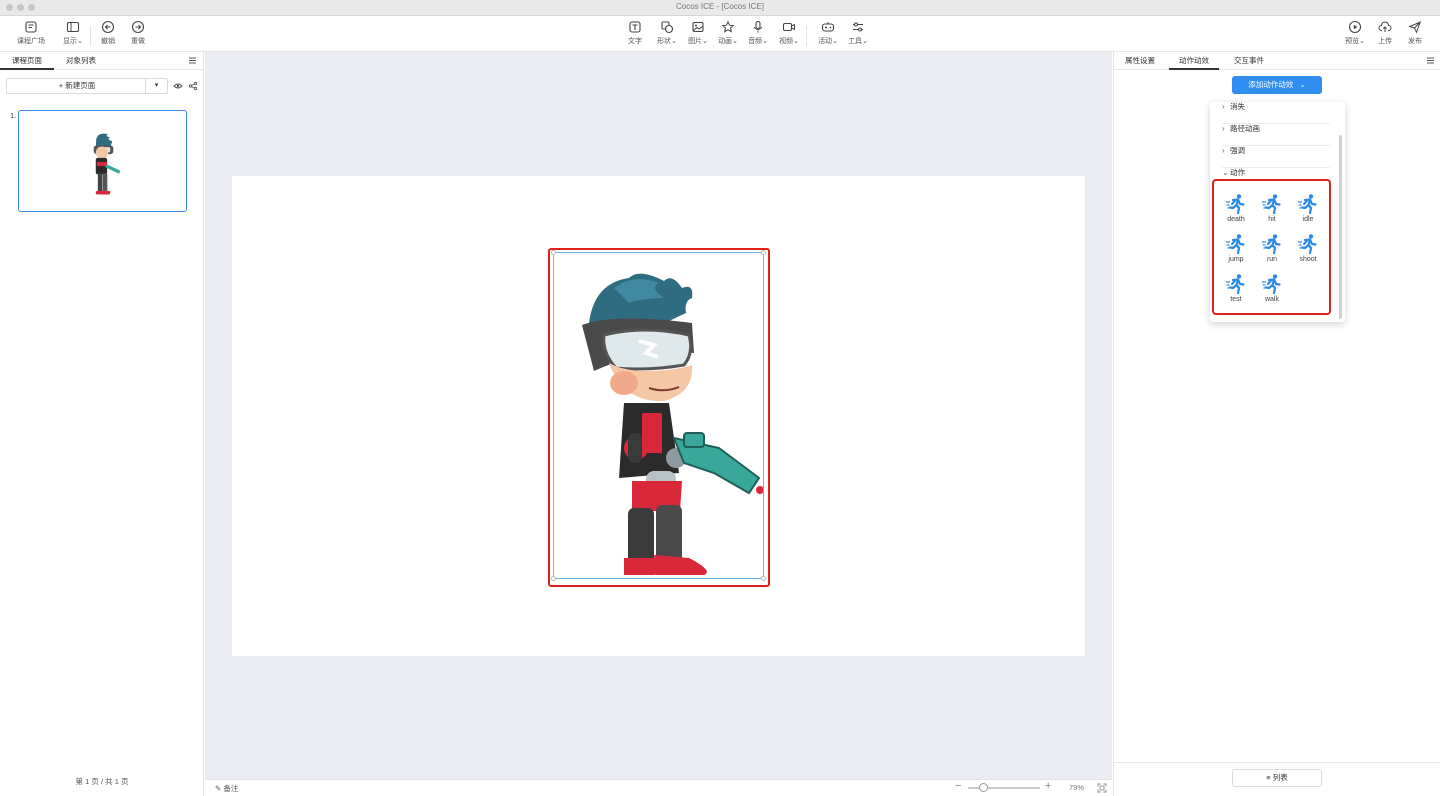 The image size is (1440, 796). I want to click on tab-properties: 属性设置, so click(1140, 61).